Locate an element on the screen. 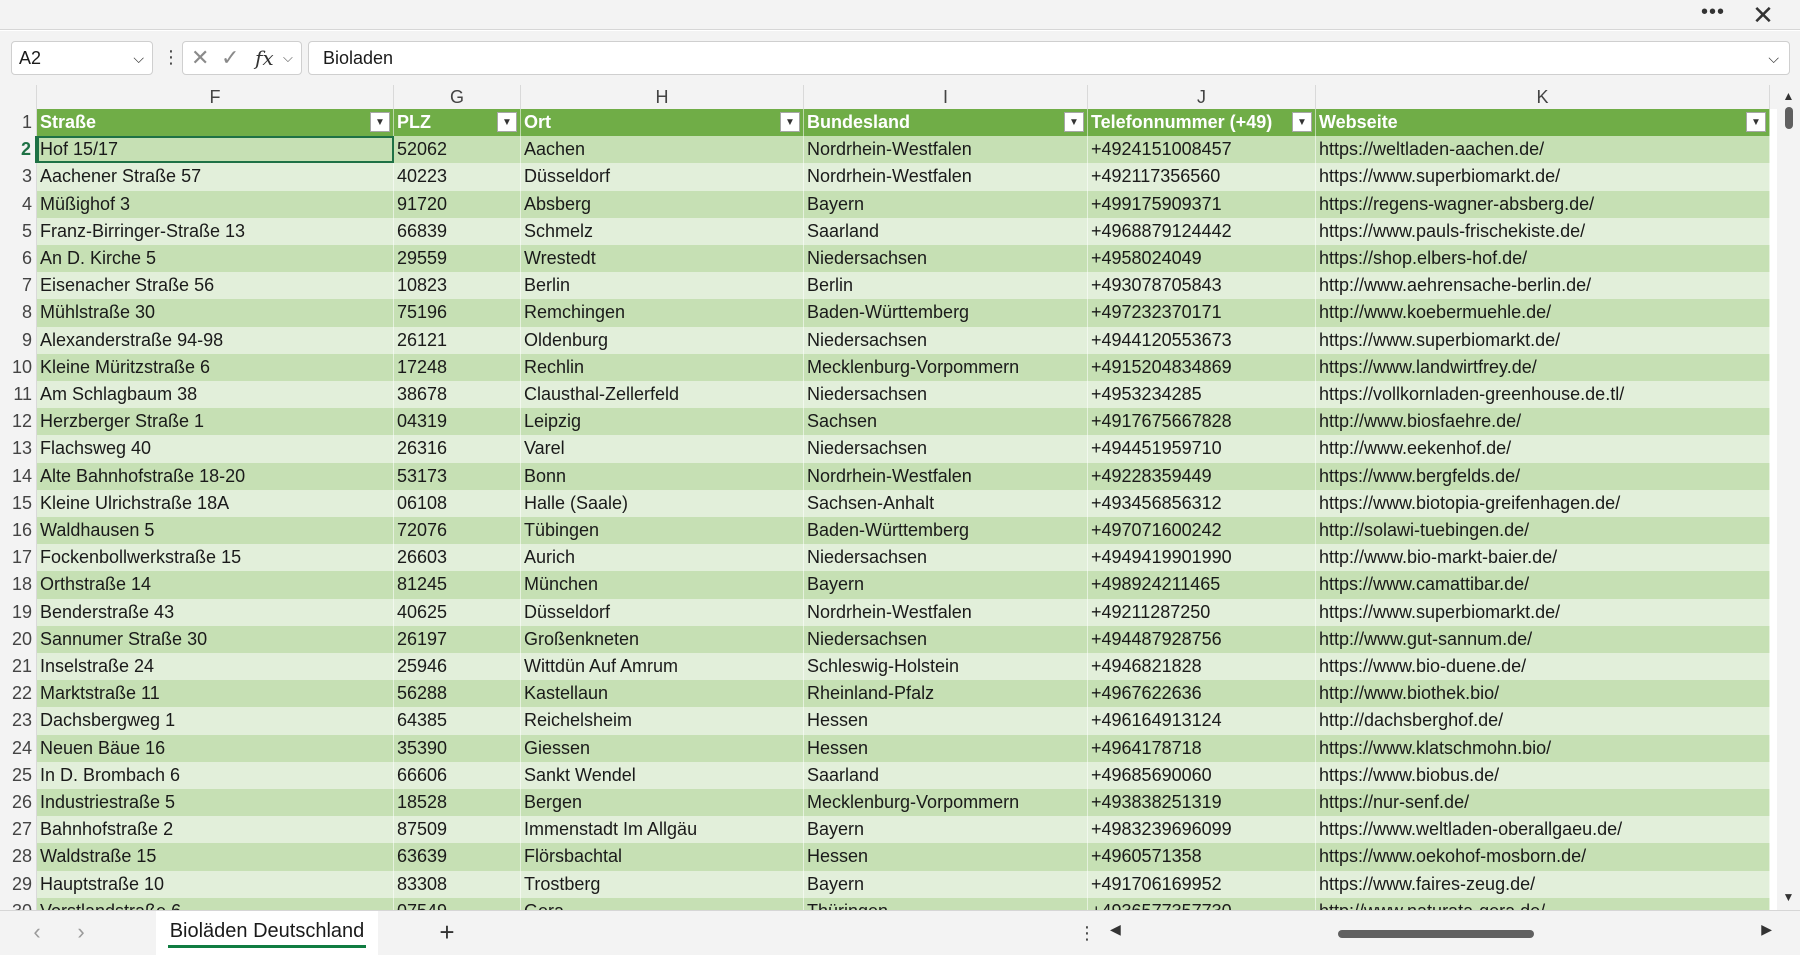 The image size is (1800, 955). table-cell: +491706169952 is located at coordinates (1202, 884).